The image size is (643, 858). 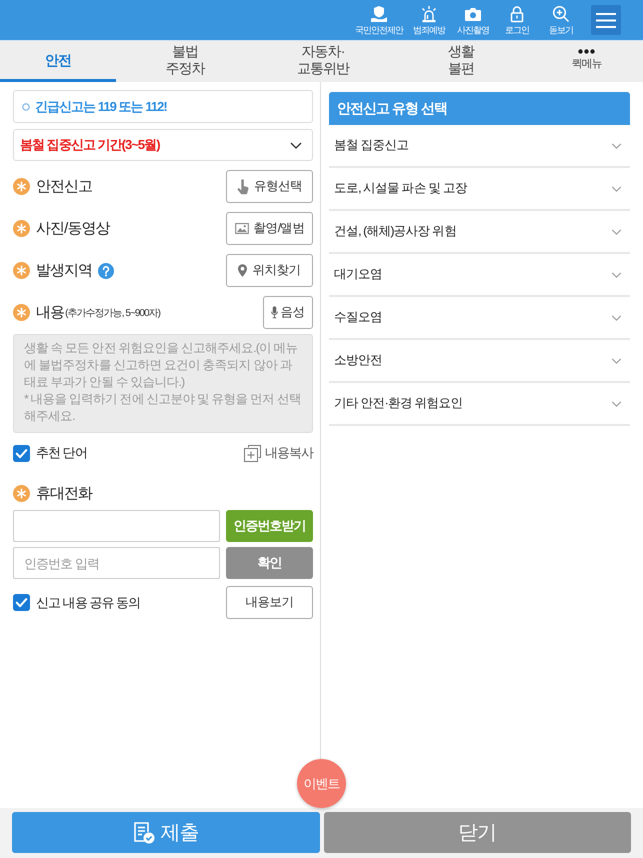 I want to click on siren-icon, so click(x=429, y=13).